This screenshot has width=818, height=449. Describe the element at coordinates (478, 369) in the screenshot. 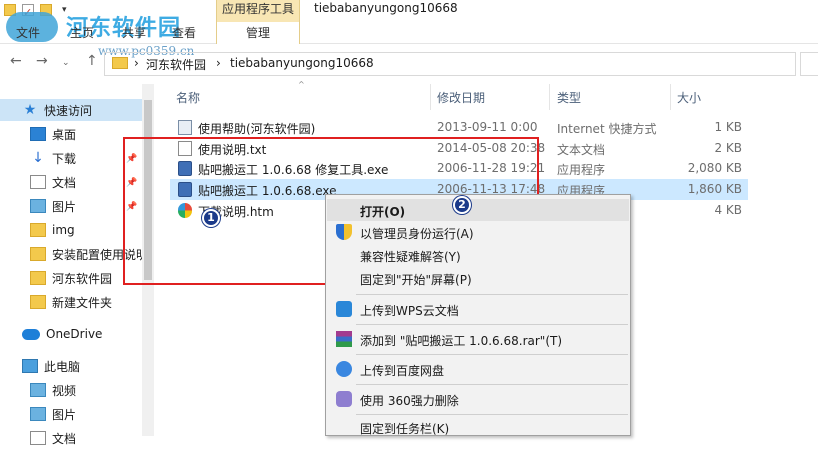

I see `menu-item-upload-baidu: 上传到百度网盘` at that location.